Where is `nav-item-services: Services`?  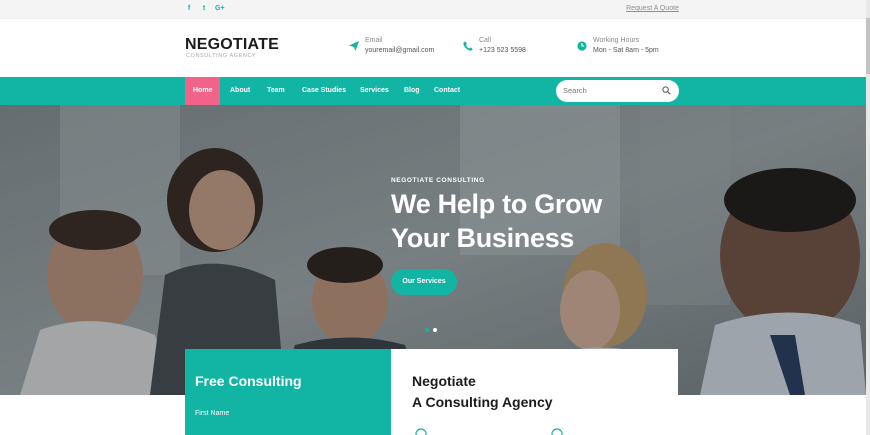
nav-item-services: Services is located at coordinates (374, 91).